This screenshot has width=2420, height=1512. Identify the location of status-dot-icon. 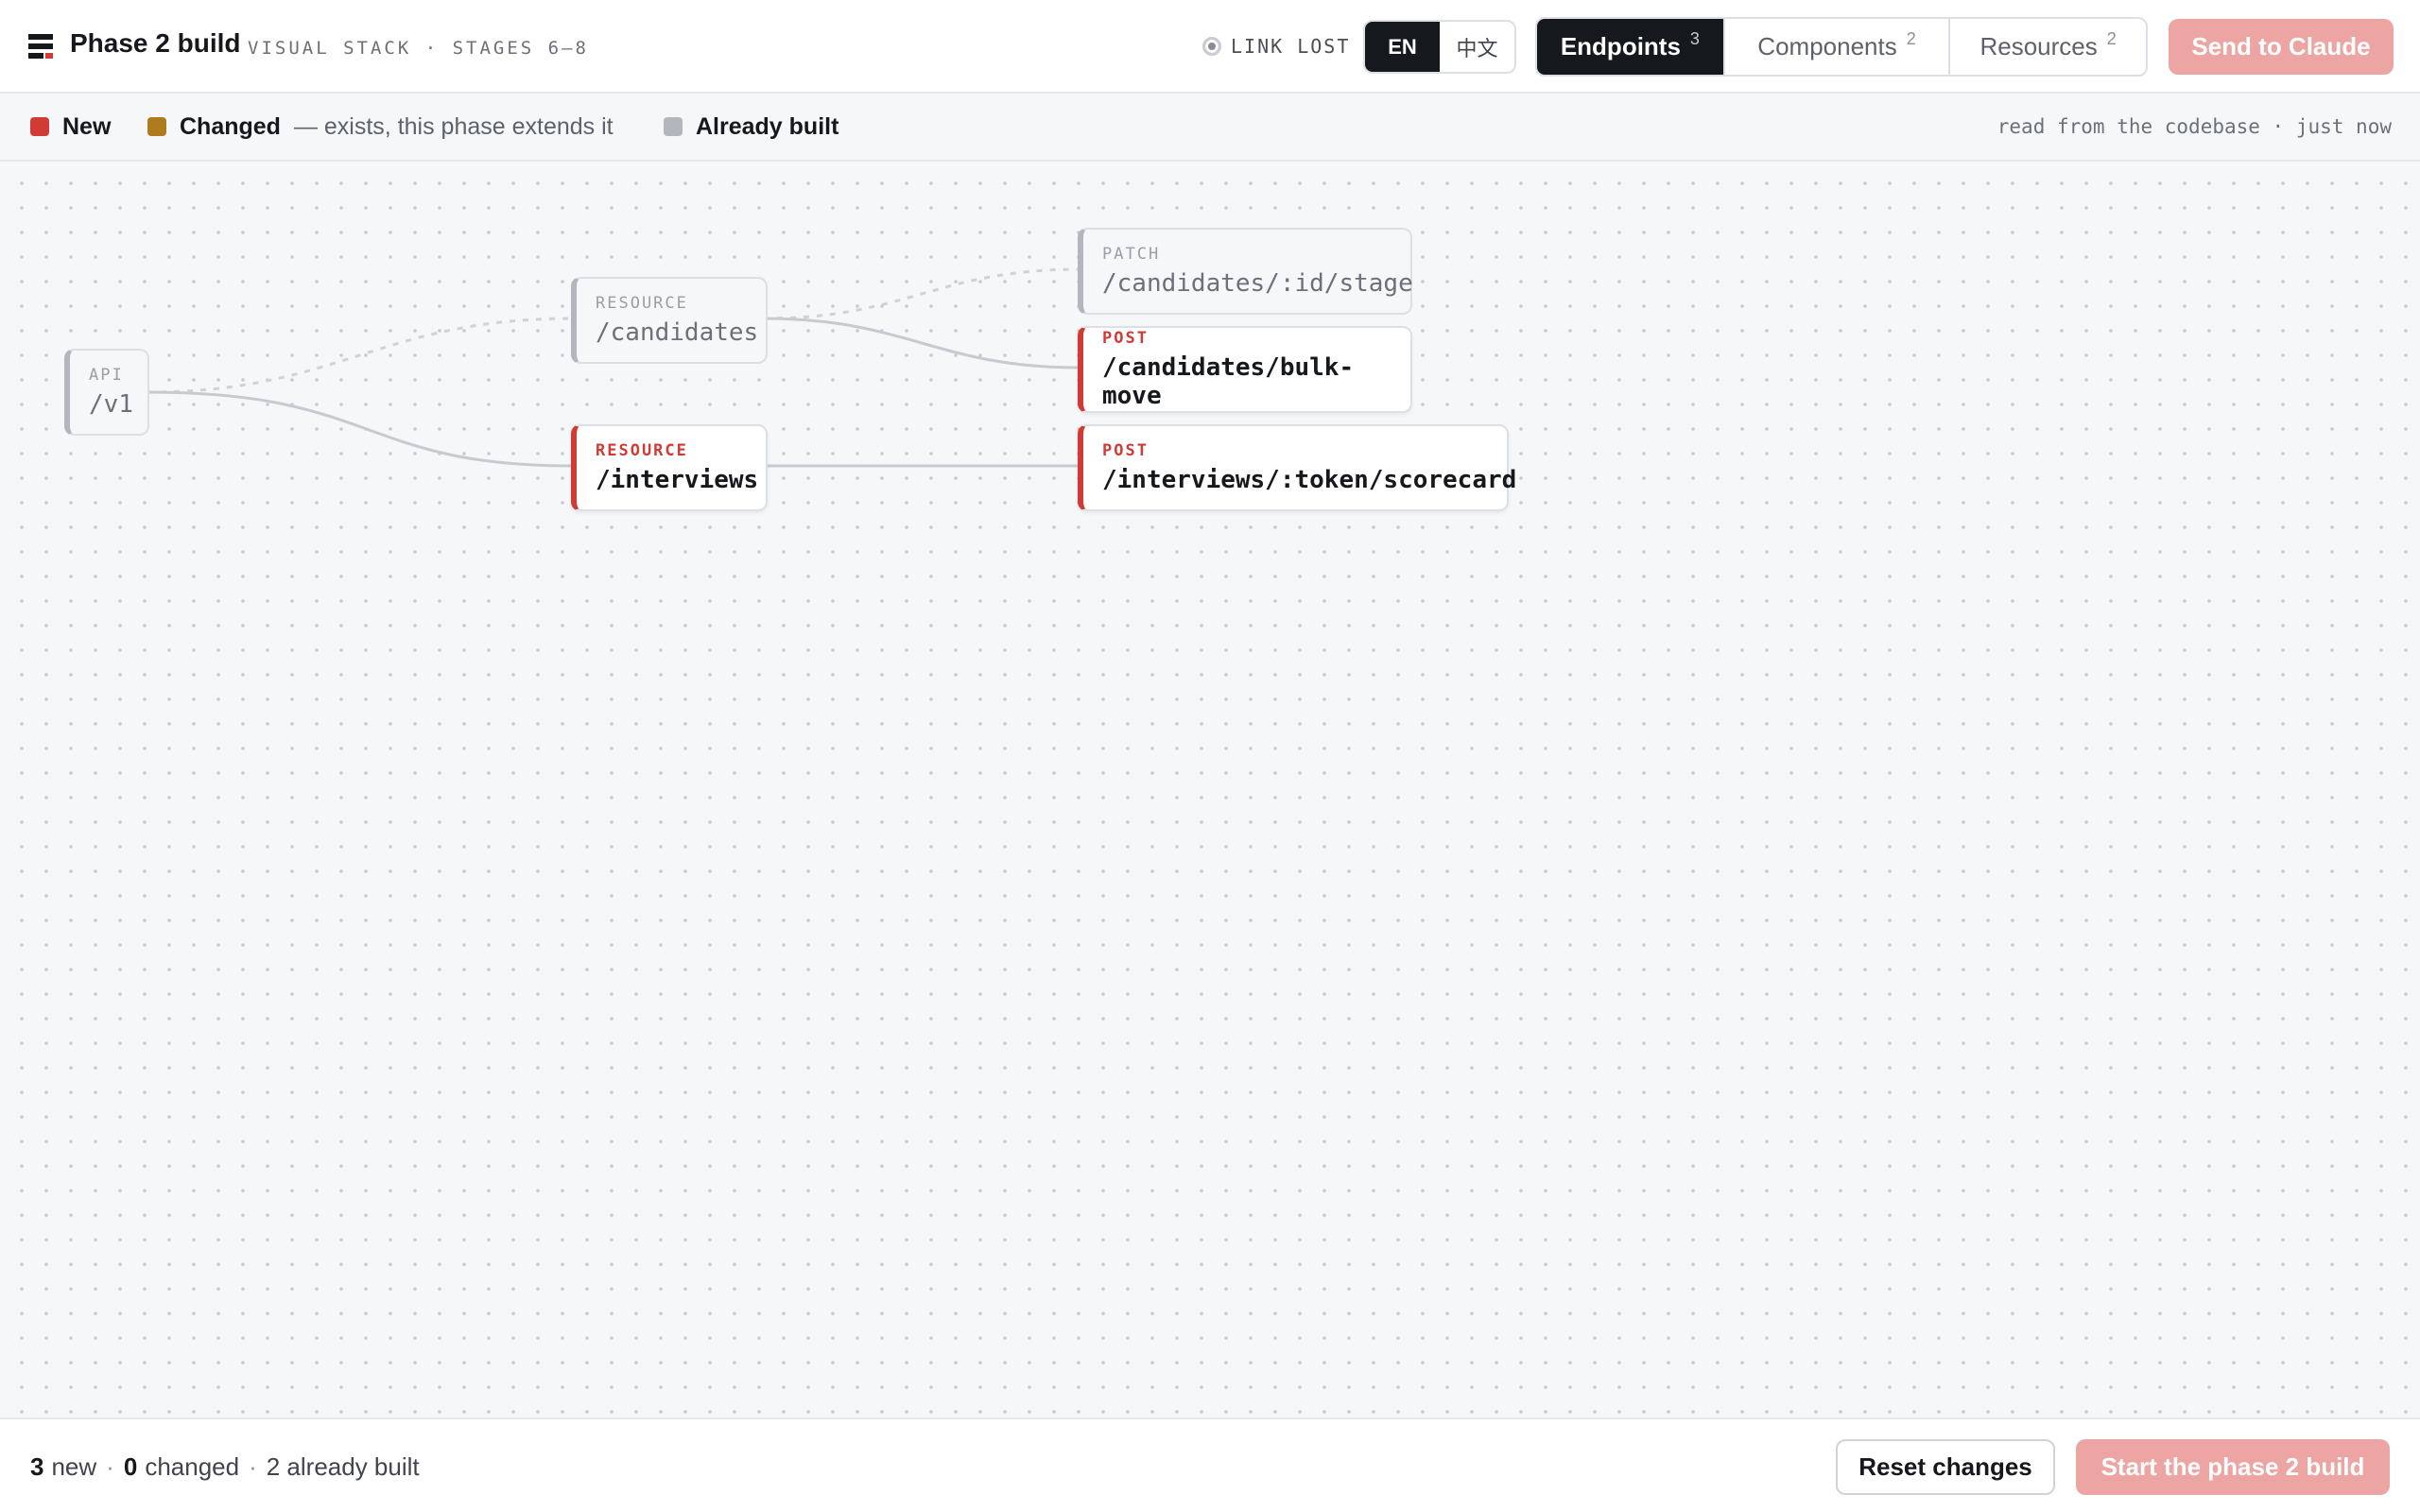
(1211, 46).